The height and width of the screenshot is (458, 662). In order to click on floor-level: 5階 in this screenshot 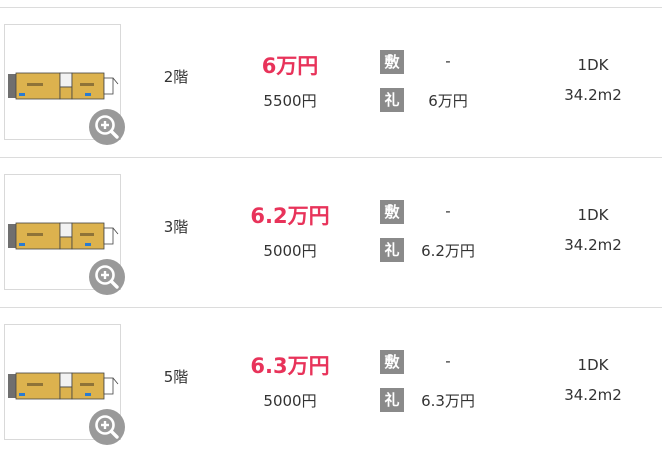, I will do `click(176, 377)`.